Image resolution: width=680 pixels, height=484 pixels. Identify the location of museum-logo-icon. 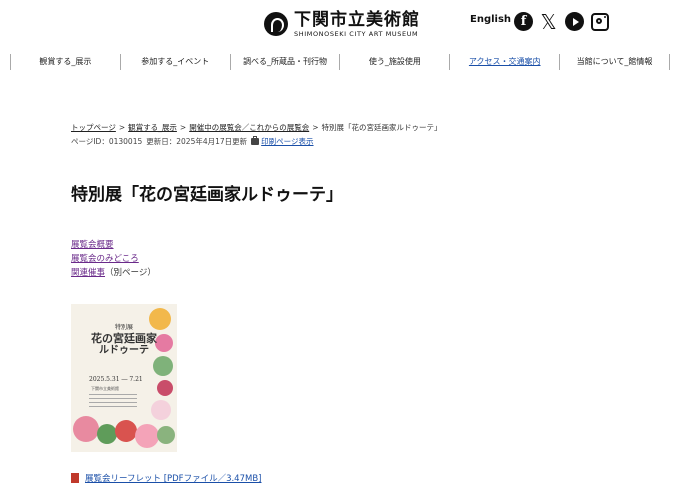
(276, 24).